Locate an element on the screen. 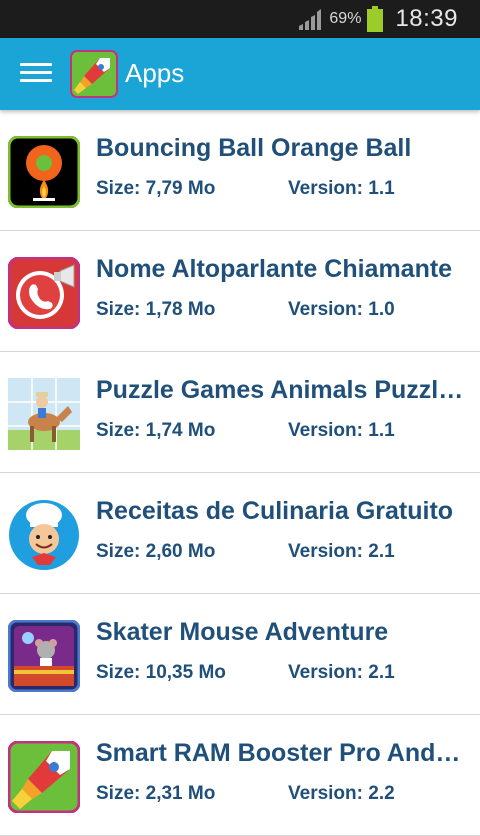  app-version: Version: 1.0 is located at coordinates (341, 309).